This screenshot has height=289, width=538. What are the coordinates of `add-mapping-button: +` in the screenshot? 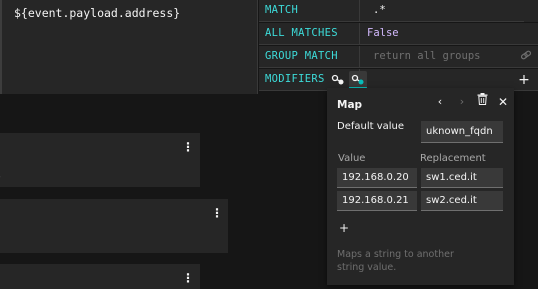 It's located at (344, 228).